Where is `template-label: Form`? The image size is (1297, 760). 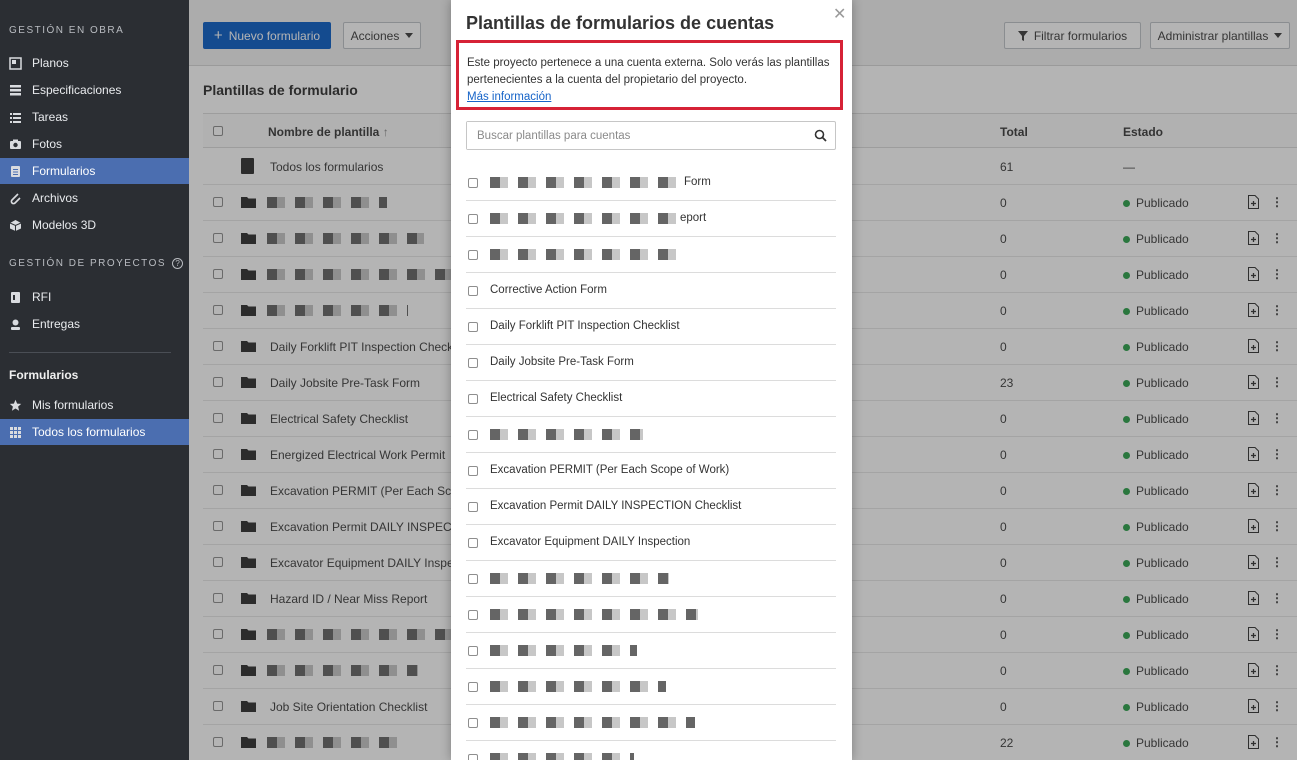
template-label: Form is located at coordinates (697, 182).